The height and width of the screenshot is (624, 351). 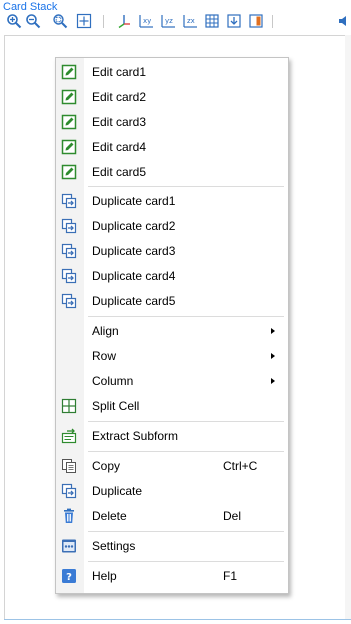 What do you see at coordinates (240, 466) in the screenshot?
I see `shortcut-label: Ctrl+C` at bounding box center [240, 466].